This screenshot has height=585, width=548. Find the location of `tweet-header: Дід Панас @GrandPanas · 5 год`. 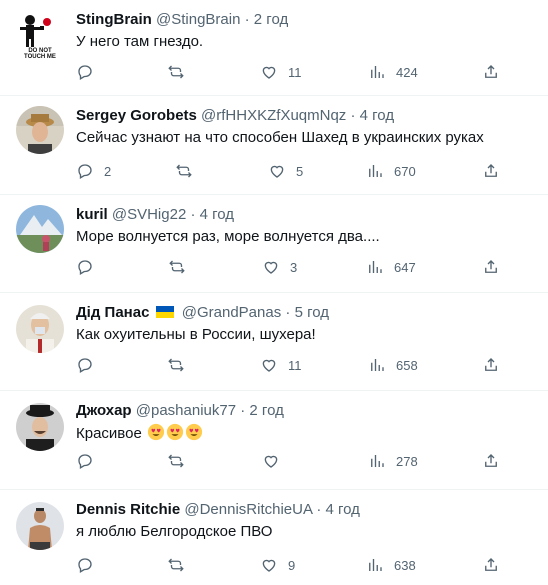

tweet-header: Дід Панас @GrandPanas · 5 год is located at coordinates (202, 313).